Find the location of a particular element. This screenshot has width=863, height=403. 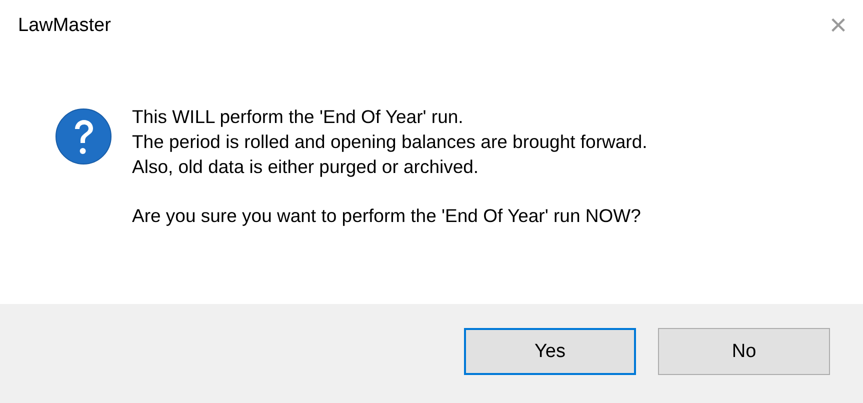

question-text: Are you sure you want to perform the 'End Of Year' run NOW? is located at coordinates (387, 216).